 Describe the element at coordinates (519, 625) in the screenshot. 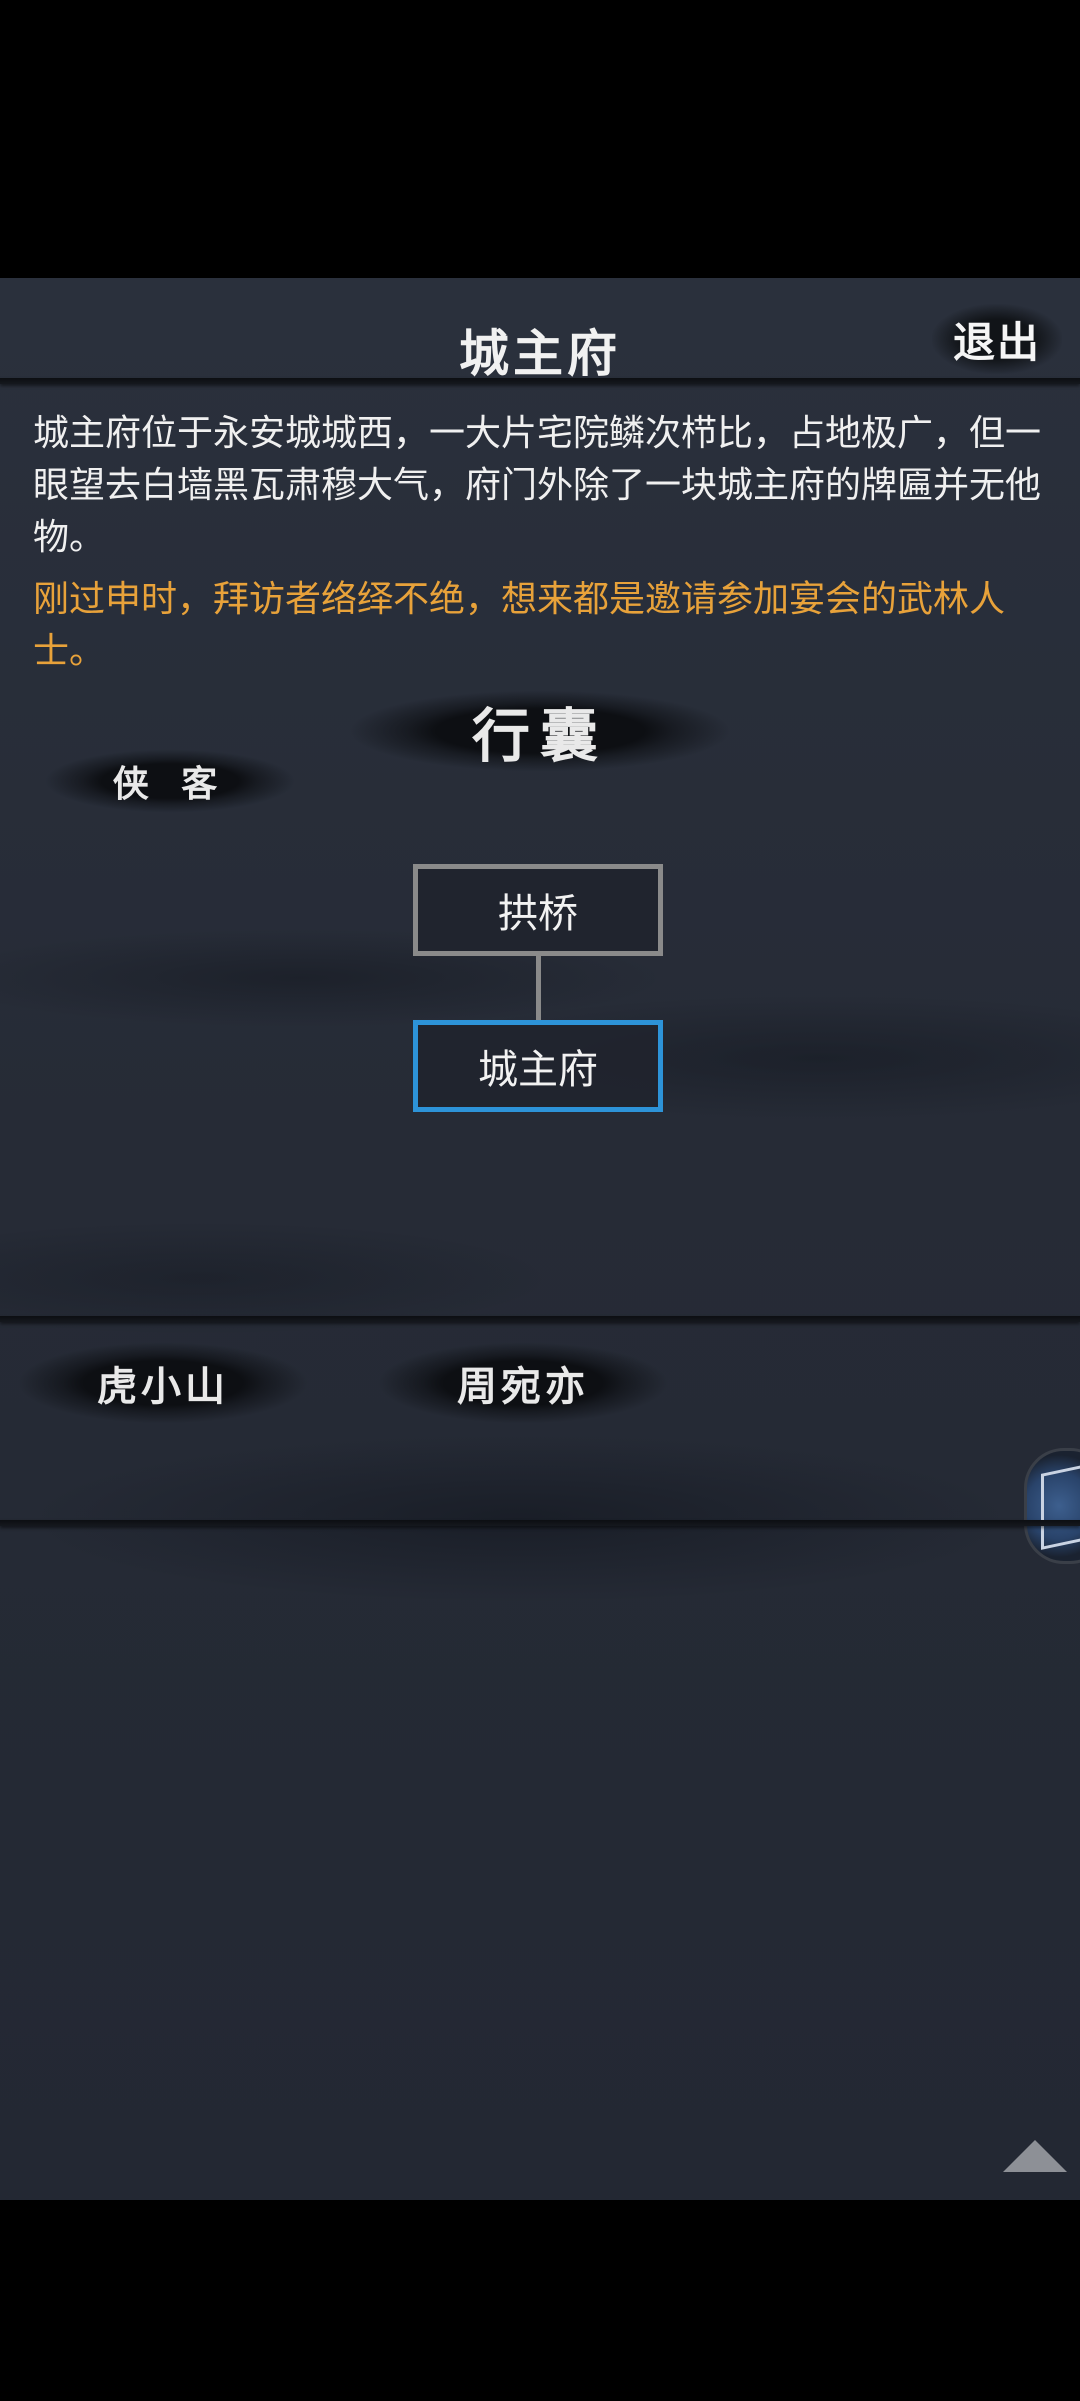

I see `event-description: 刚过申时，拜访者络绎不绝，想来都是邀请参加宴会的武林人士。` at that location.